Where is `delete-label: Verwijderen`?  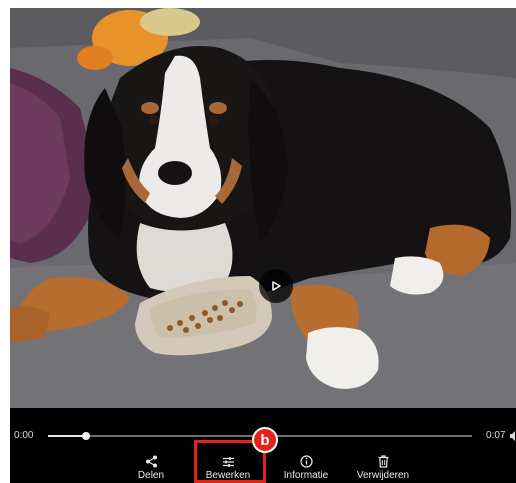 delete-label: Verwijderen is located at coordinates (383, 475).